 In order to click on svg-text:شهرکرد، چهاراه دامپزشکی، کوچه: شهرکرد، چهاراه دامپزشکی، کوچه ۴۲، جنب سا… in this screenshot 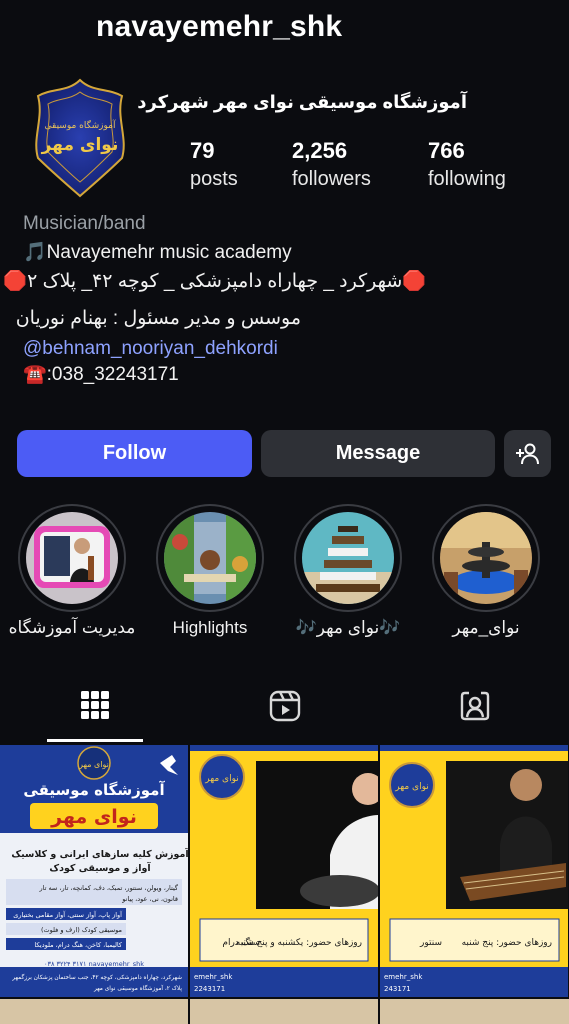, I will do `click(96, 977)`.